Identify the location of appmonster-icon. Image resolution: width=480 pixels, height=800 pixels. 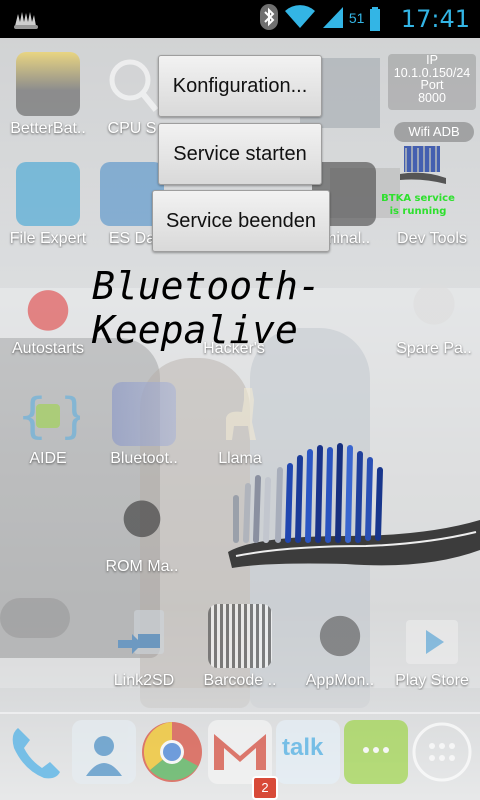
(340, 636).